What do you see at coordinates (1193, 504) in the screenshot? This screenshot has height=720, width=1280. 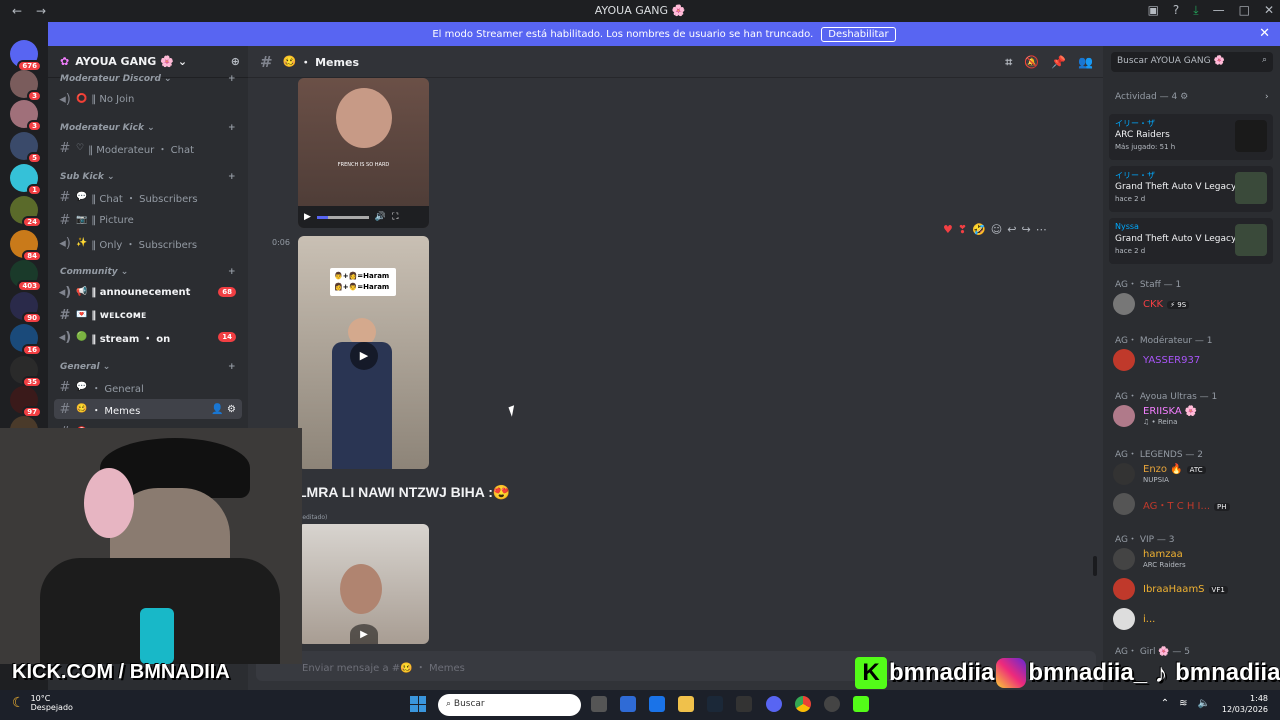 I see `member-item: AG・T C H I... PH` at bounding box center [1193, 504].